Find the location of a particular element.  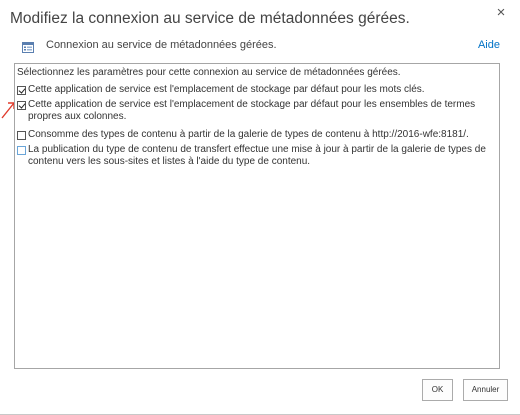

option-consume-checkbox is located at coordinates (21, 135).